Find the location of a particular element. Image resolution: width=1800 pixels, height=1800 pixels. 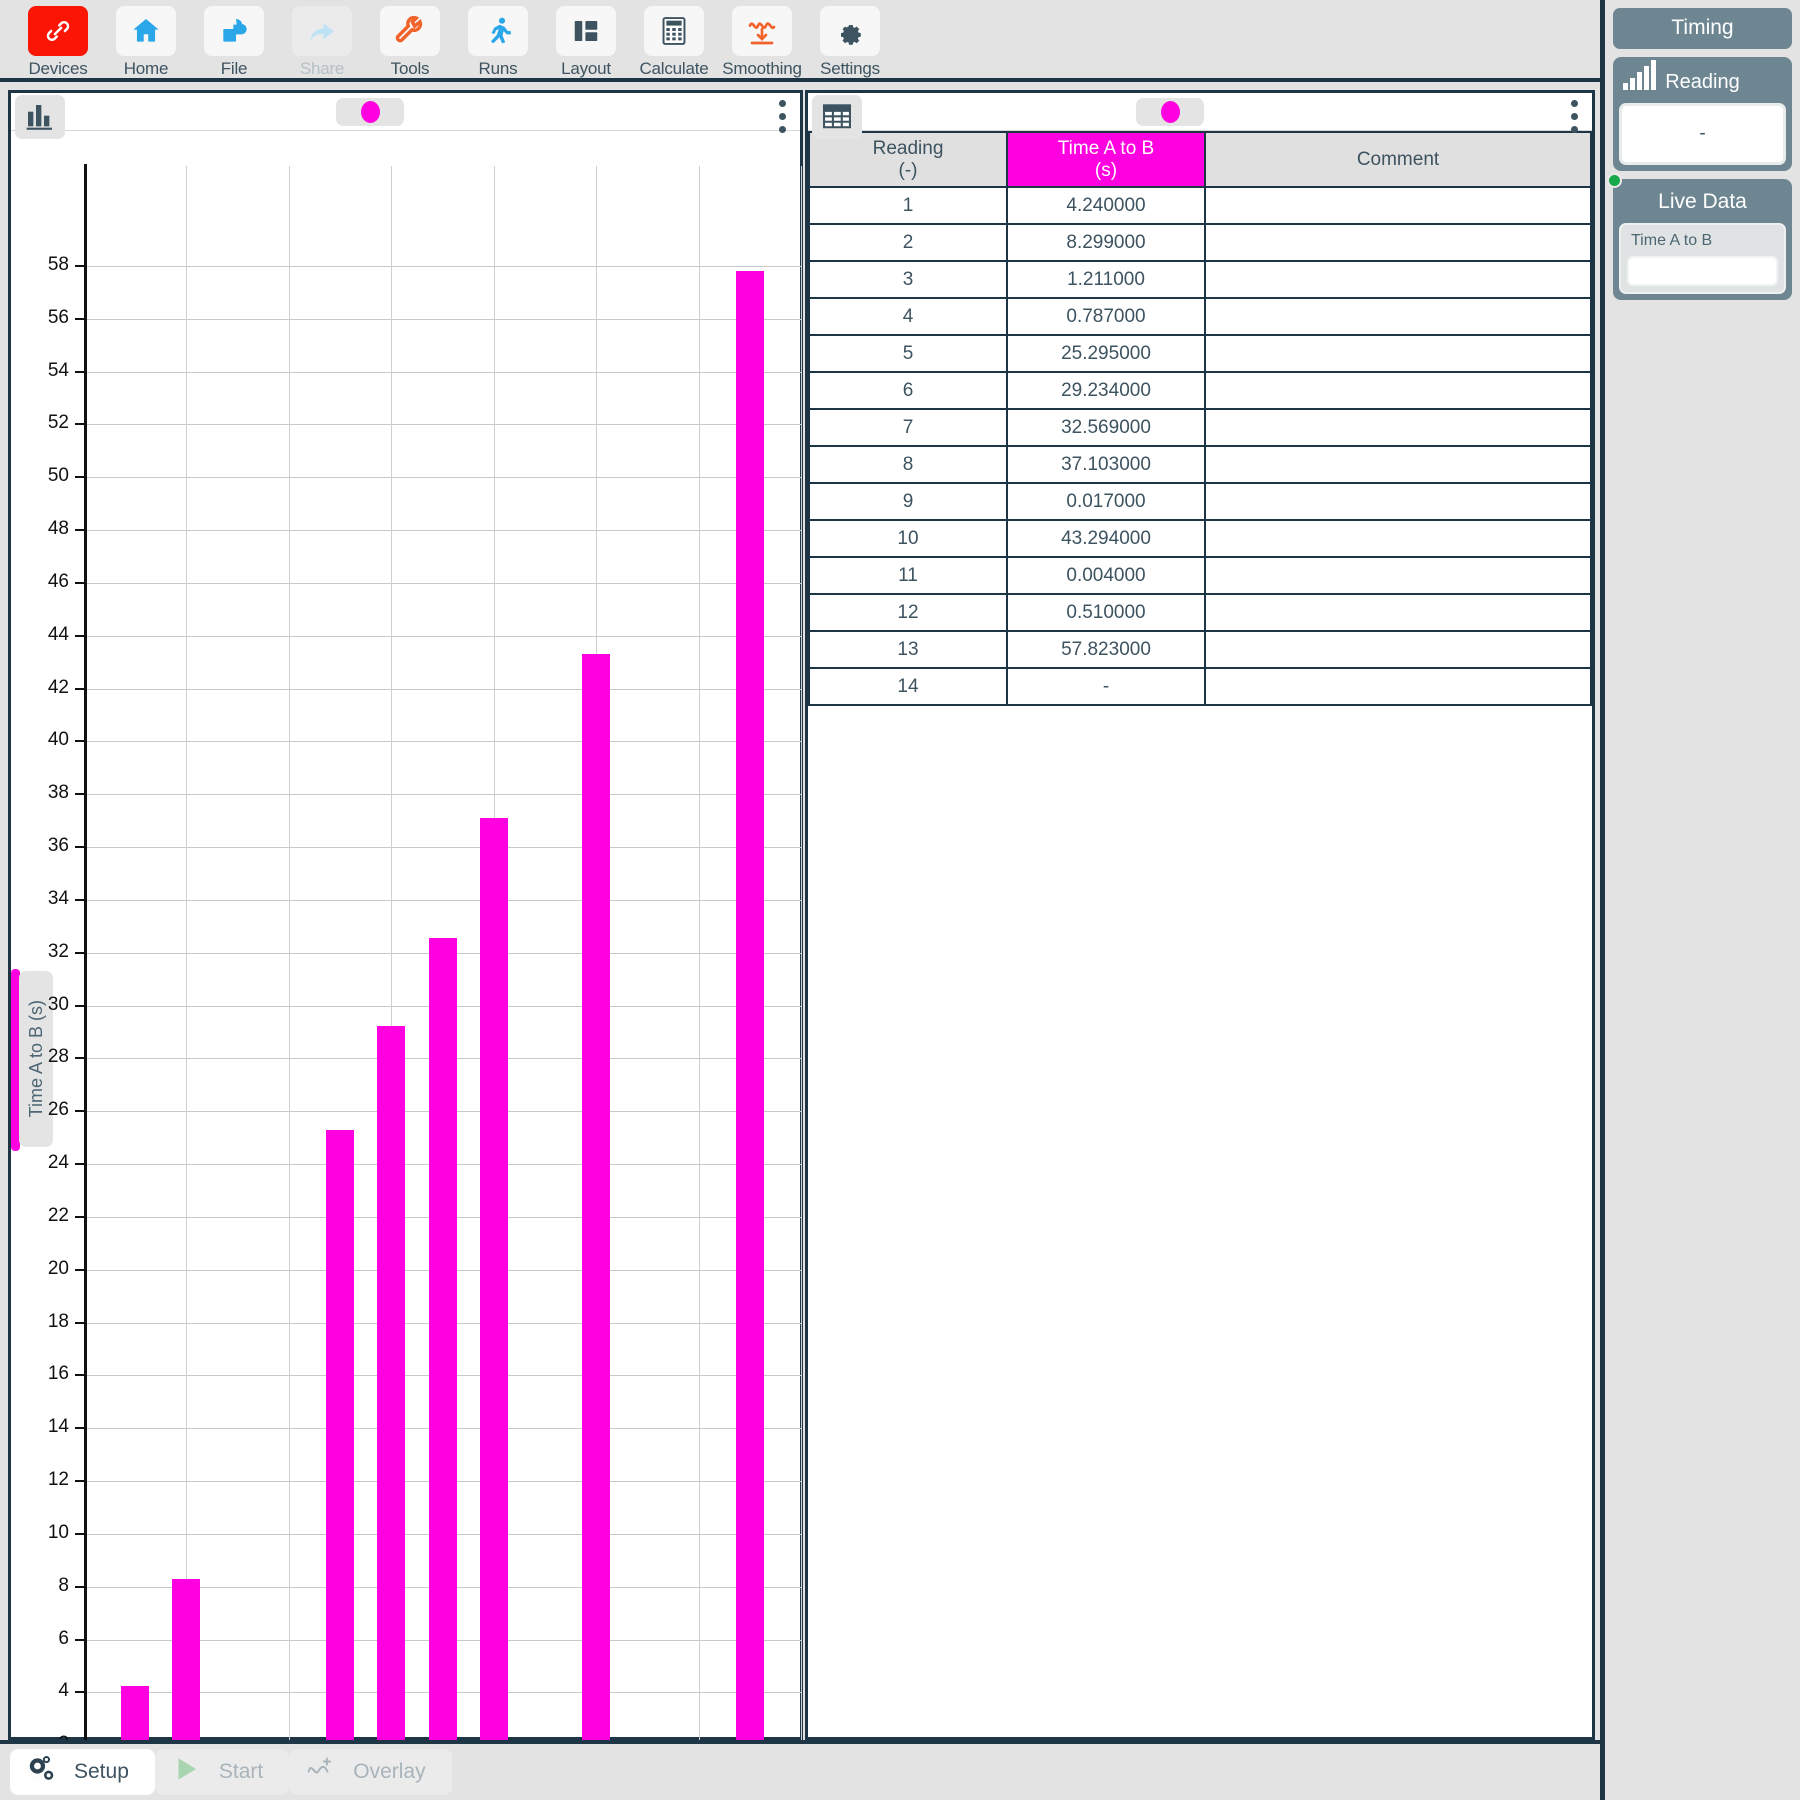

cell-reading: 4 is located at coordinates (908, 316).